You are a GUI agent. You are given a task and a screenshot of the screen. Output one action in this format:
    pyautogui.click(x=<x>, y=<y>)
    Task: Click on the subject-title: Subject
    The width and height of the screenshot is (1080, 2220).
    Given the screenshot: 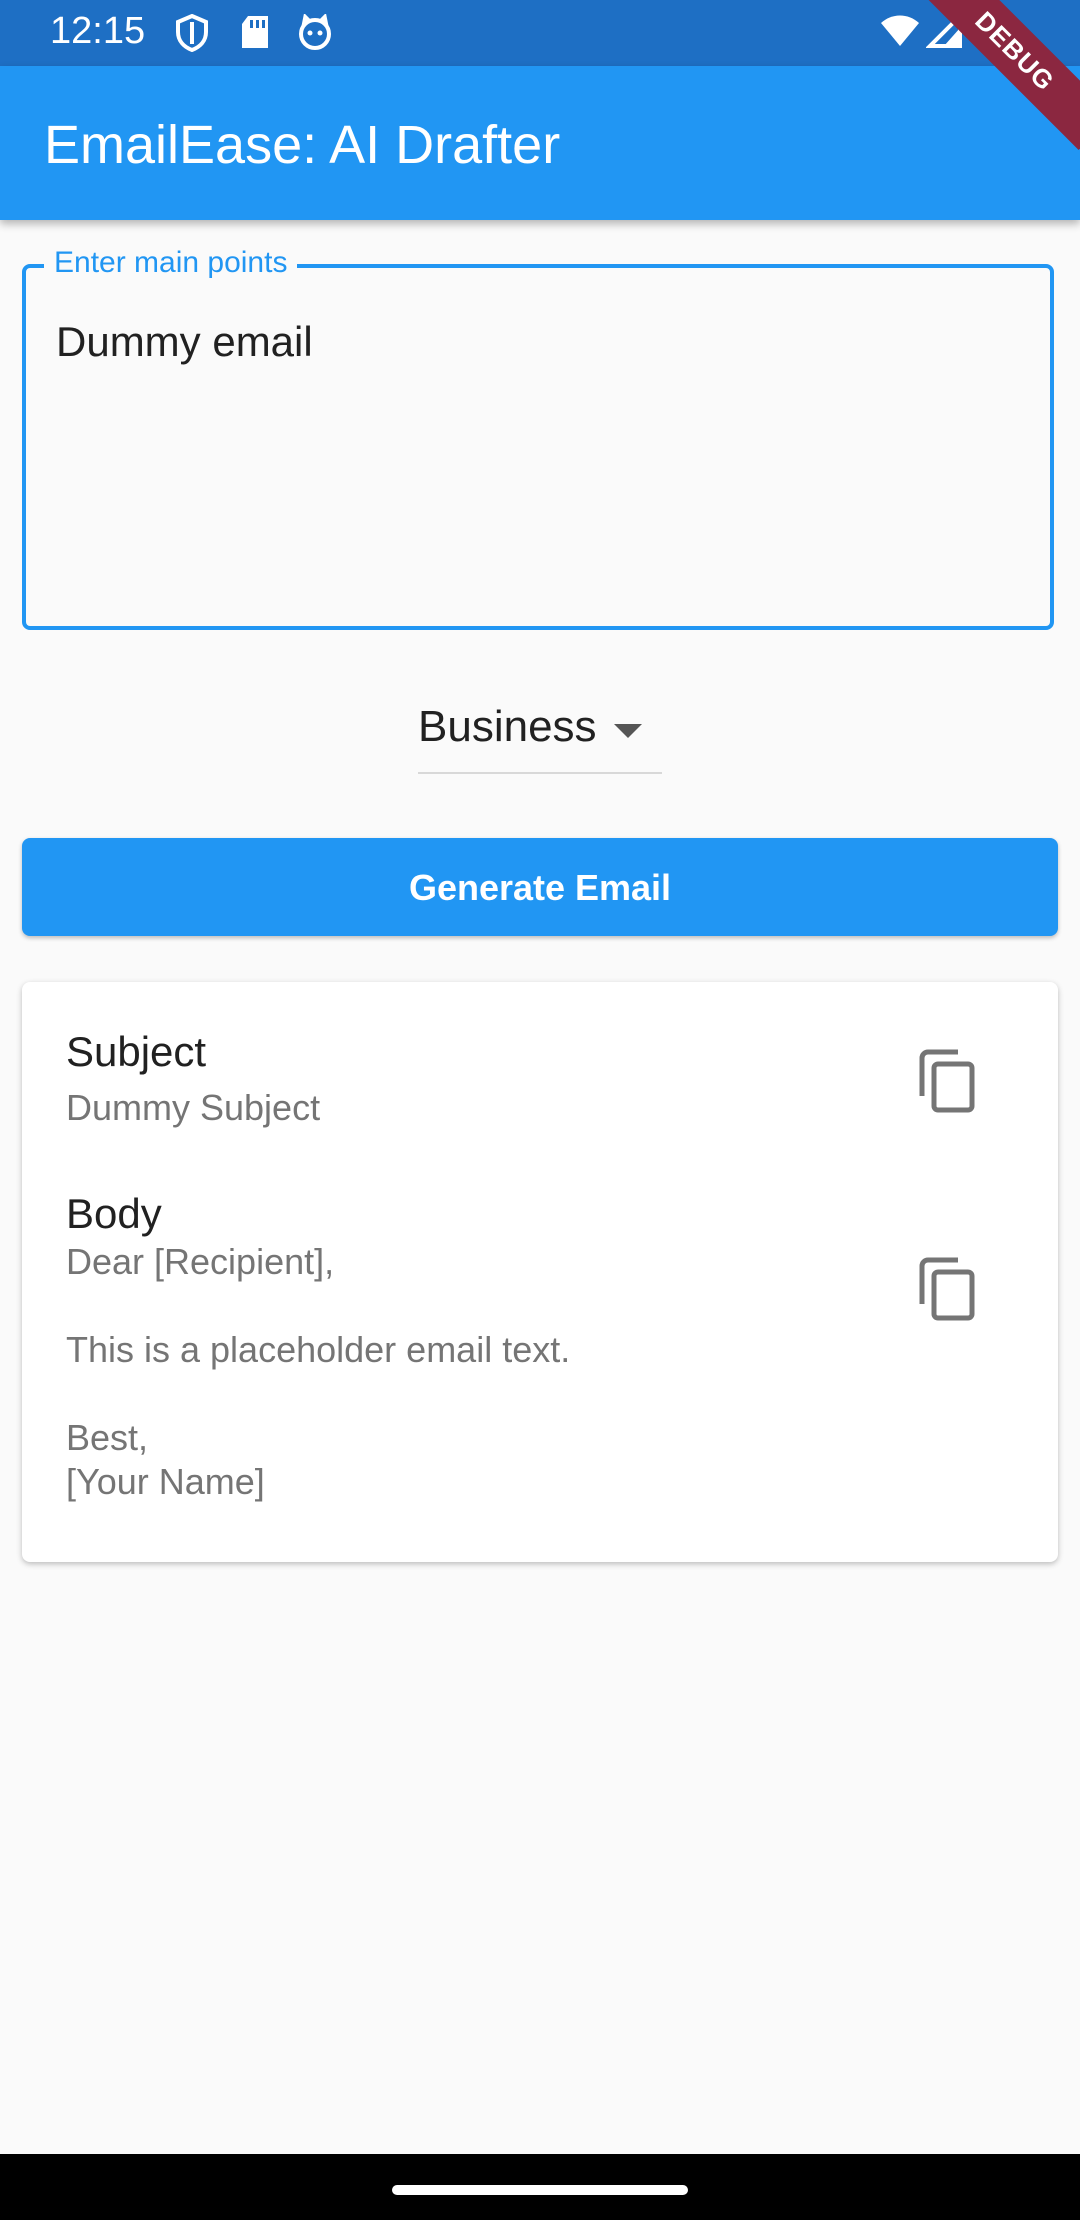 What is the action you would take?
    pyautogui.click(x=136, y=1051)
    